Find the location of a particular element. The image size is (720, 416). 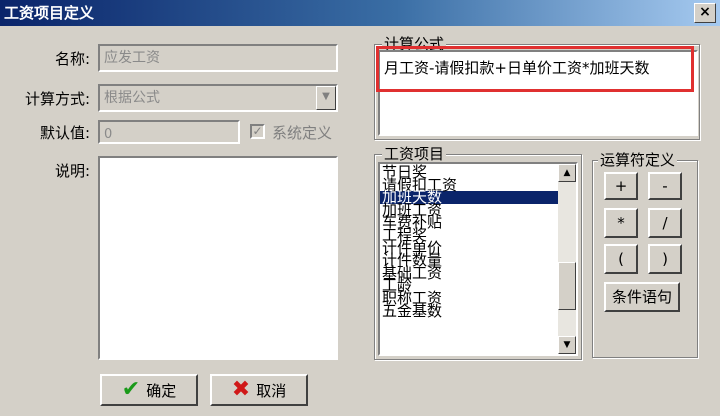

operators-group-title: 运算符定义 is located at coordinates (638, 160).